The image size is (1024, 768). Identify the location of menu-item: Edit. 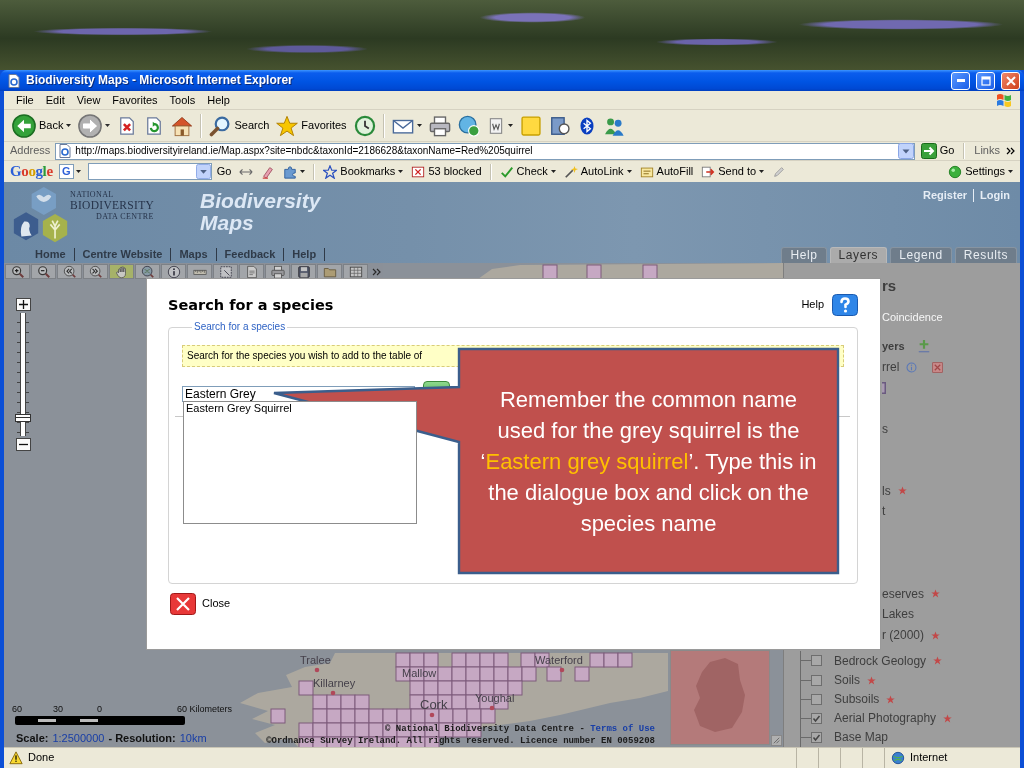
(55, 100).